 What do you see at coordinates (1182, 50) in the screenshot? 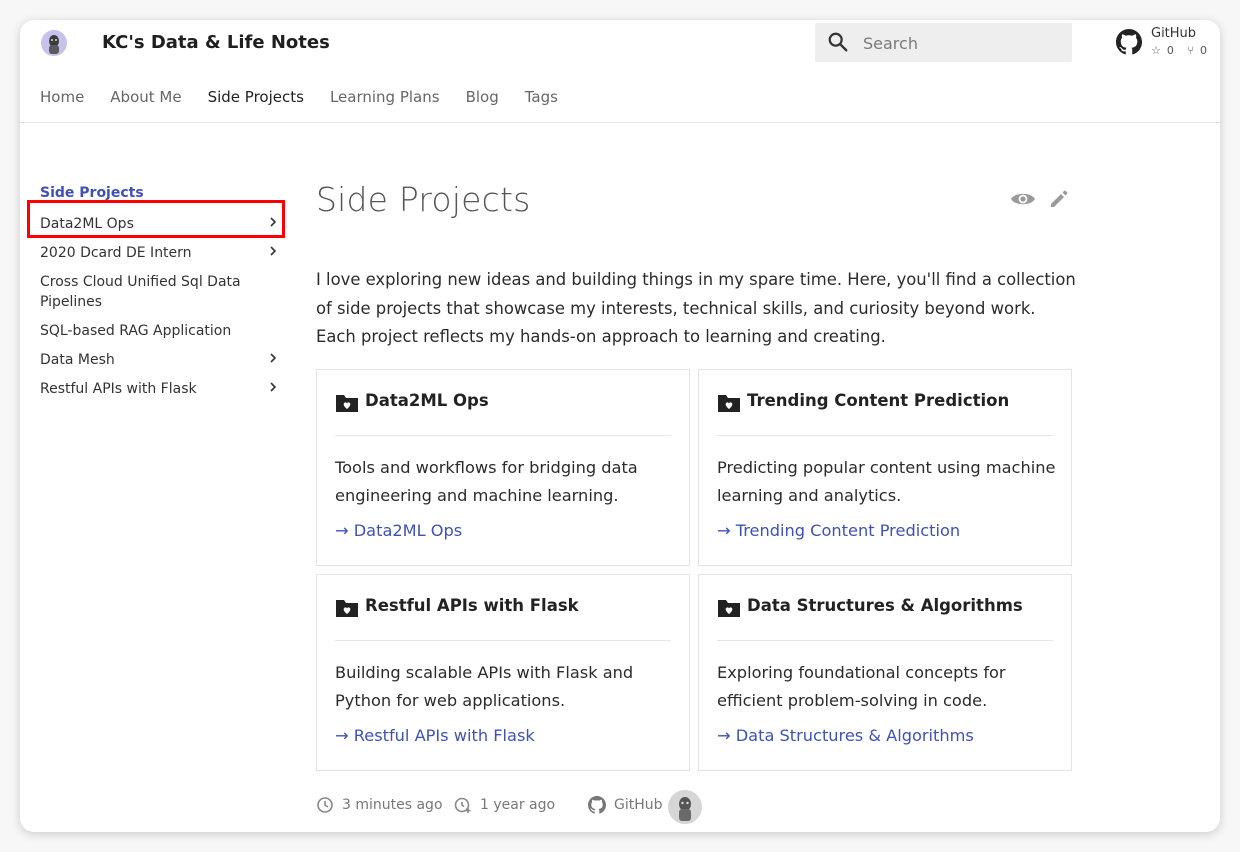
I see `repo-stats: ☆ 0 ⑂ 0` at bounding box center [1182, 50].